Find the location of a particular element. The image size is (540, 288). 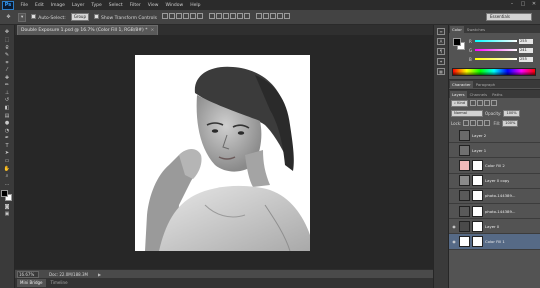

close-tab-icon: × is located at coordinates (152, 30).